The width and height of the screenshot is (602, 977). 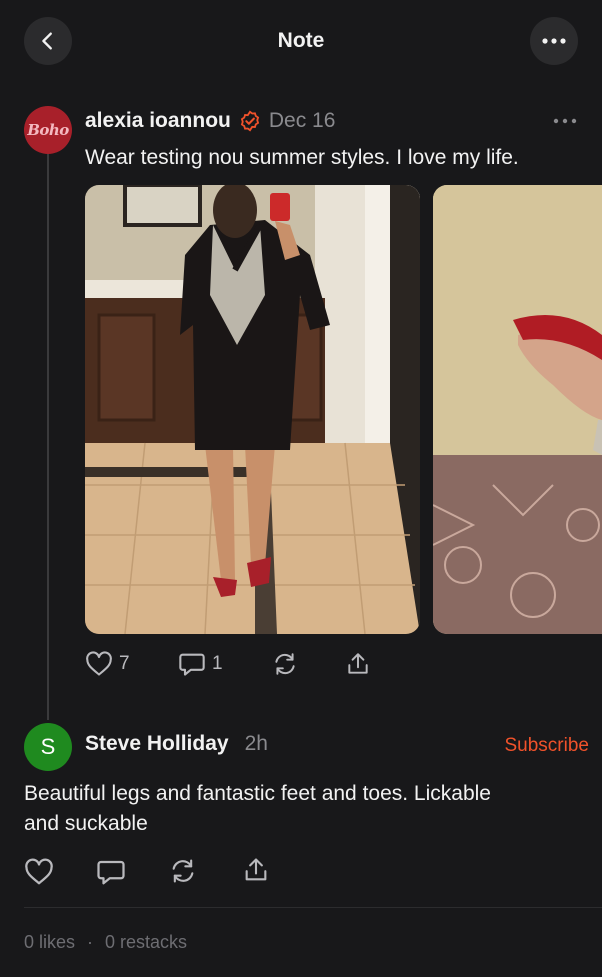 I want to click on reply-avatar-letter: S, so click(x=48, y=746).